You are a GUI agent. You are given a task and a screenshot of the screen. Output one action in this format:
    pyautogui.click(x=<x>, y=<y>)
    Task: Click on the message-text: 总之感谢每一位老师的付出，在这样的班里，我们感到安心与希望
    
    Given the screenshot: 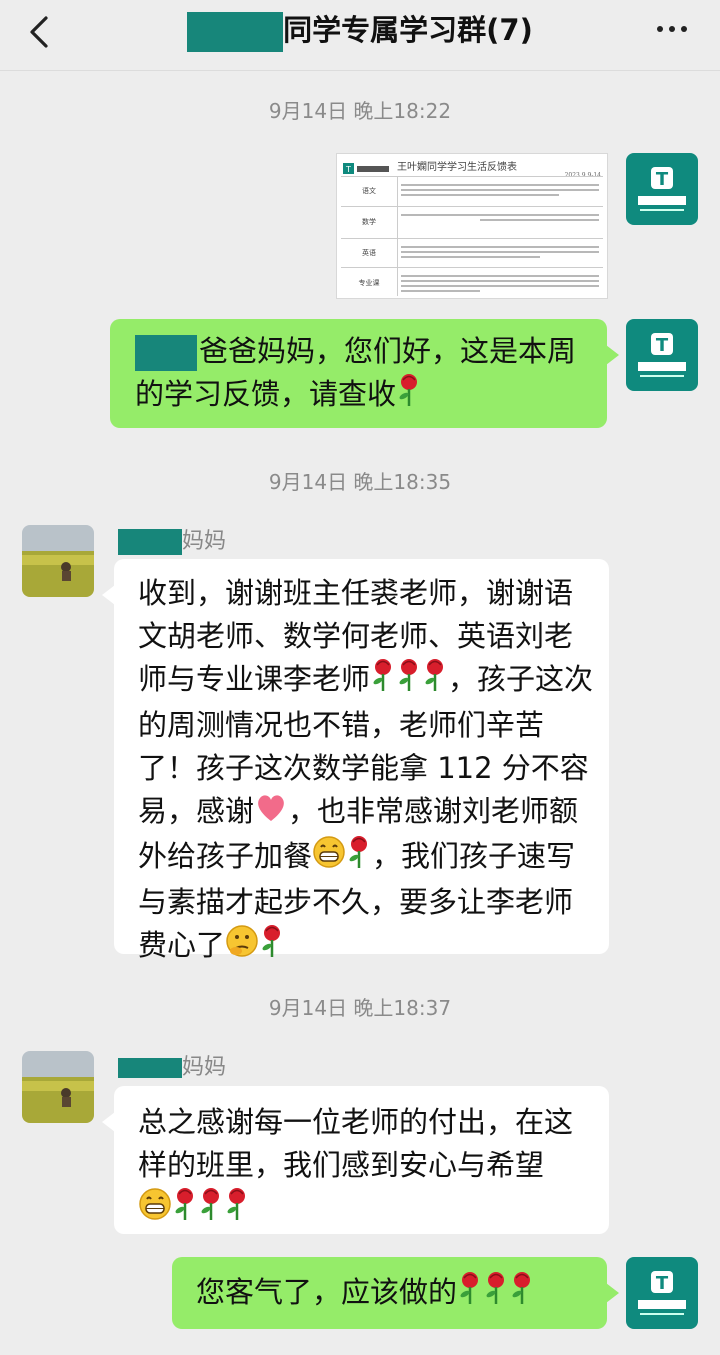 What is the action you would take?
    pyautogui.click(x=356, y=1143)
    